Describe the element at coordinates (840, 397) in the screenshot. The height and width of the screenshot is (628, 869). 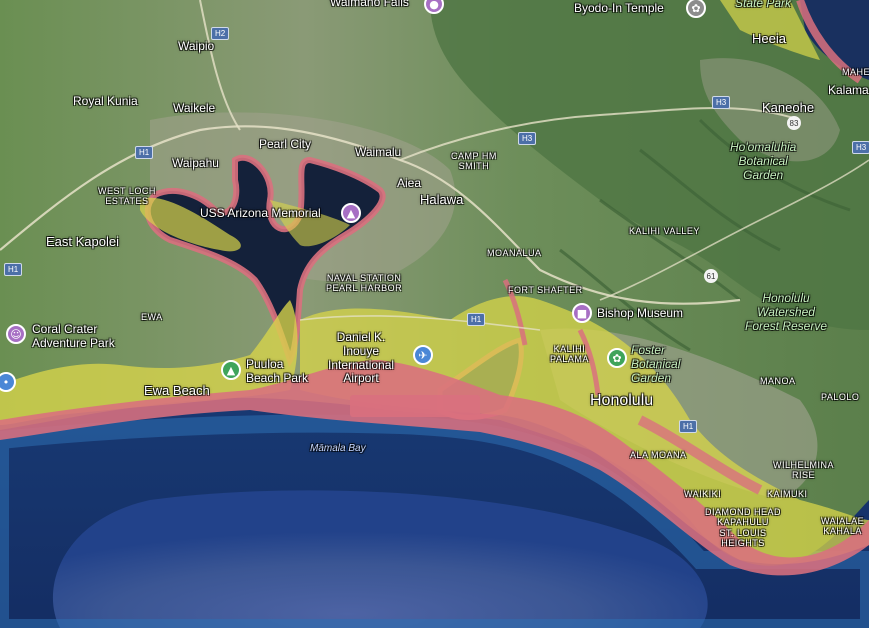
I see `label-palolo: PALOLO` at that location.